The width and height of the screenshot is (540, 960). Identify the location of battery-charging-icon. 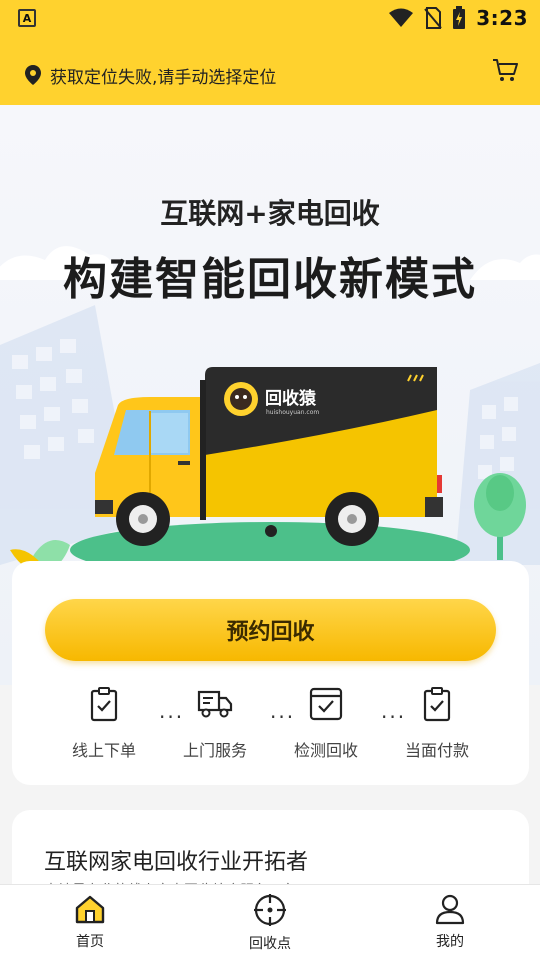
(459, 17).